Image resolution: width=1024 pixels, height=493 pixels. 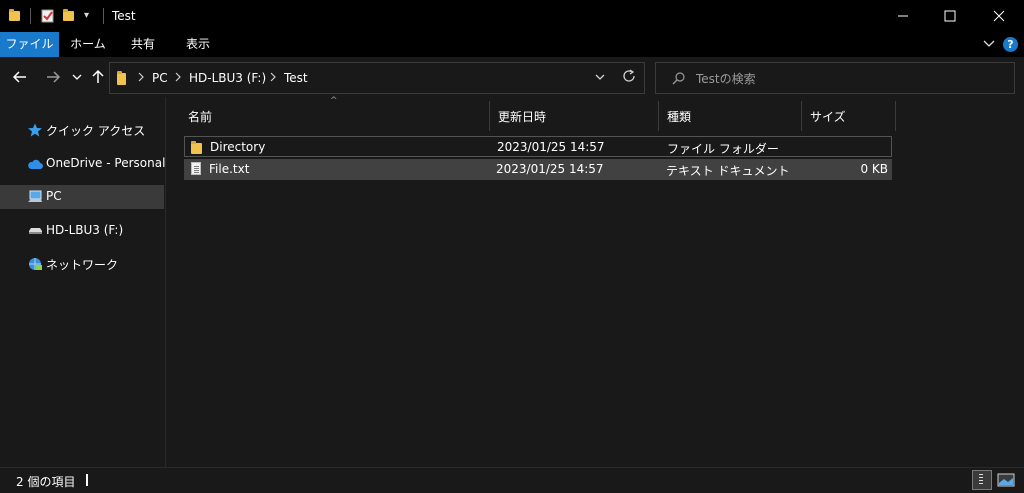 I want to click on search-input, so click(x=846, y=79).